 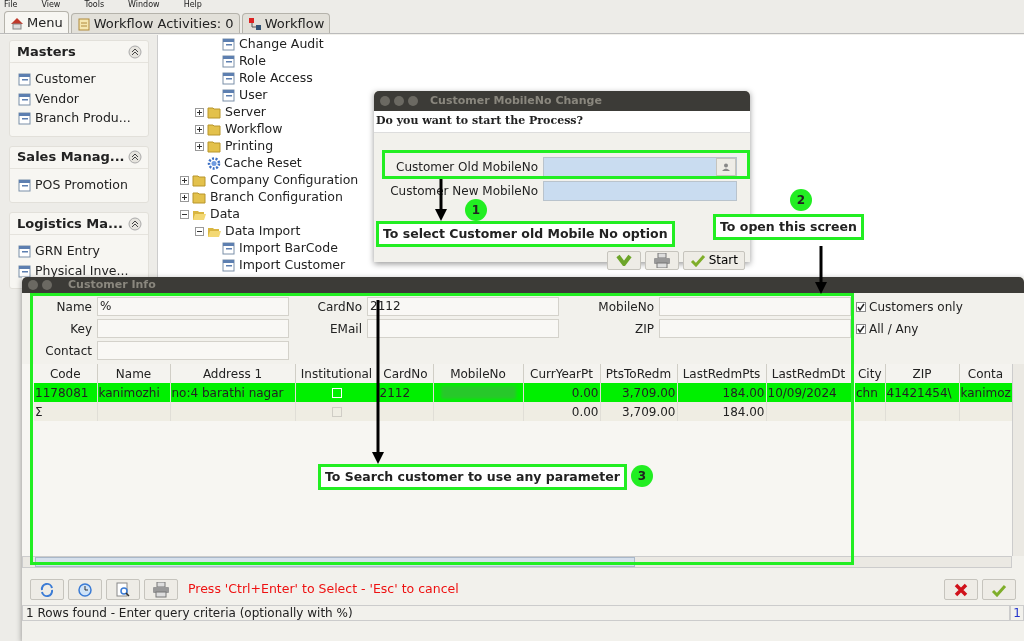 I want to click on menu-item: Tools, so click(x=94, y=5).